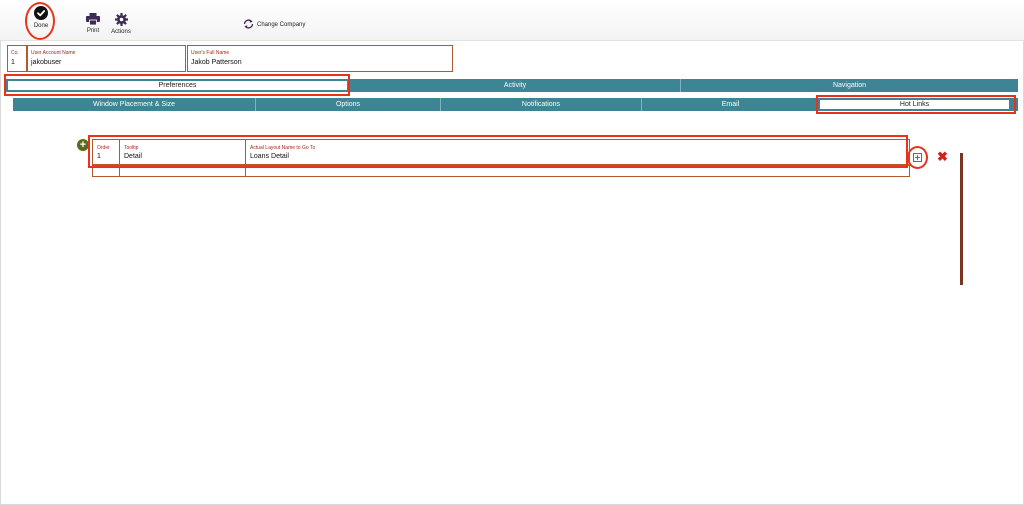  What do you see at coordinates (917, 157) in the screenshot?
I see `expand-button-highlight-oval` at bounding box center [917, 157].